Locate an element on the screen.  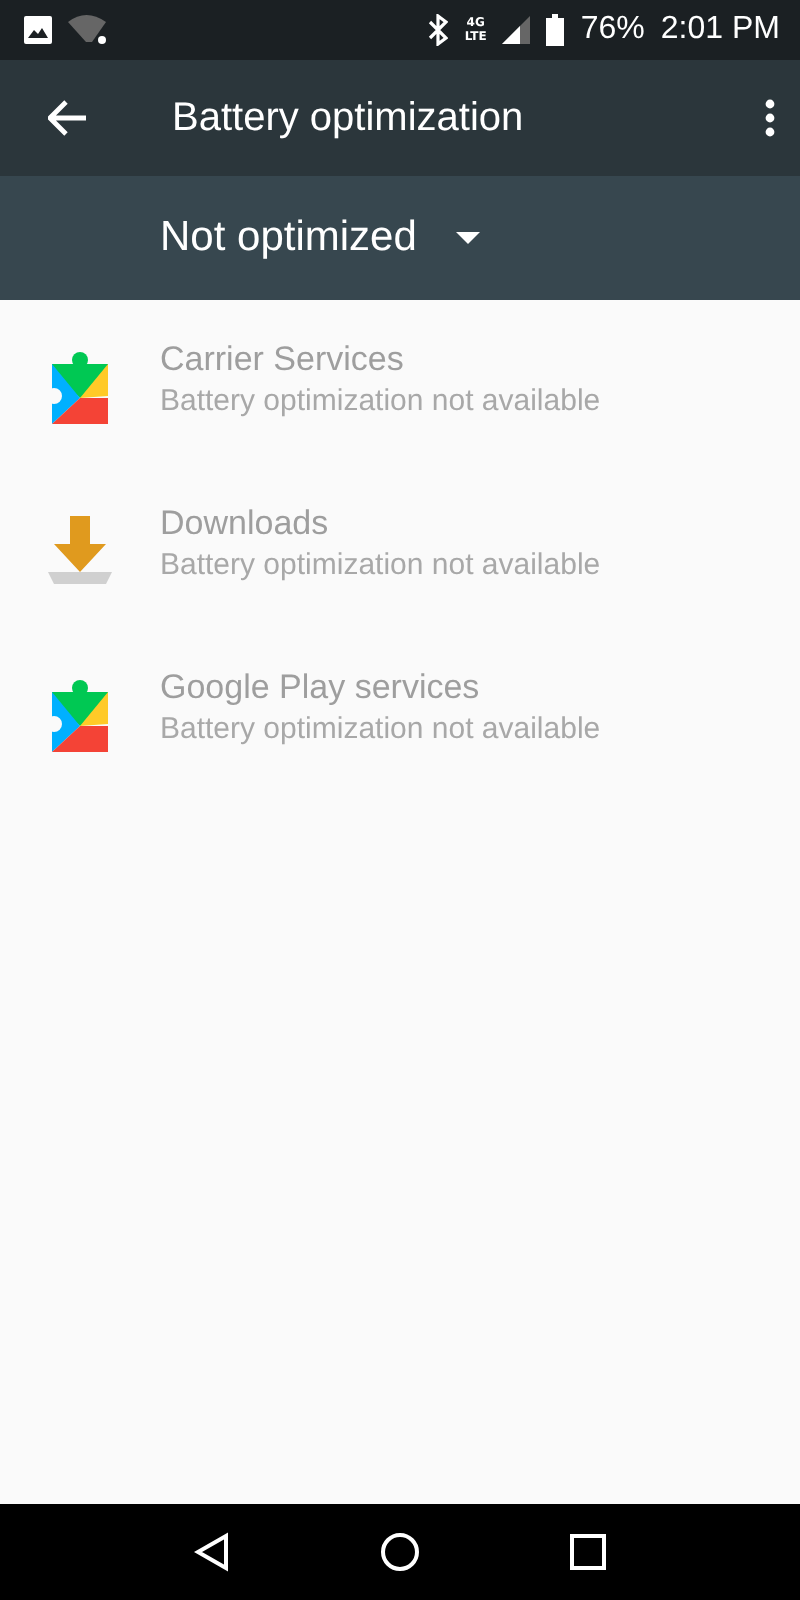
signal-icon is located at coordinates (516, 30).